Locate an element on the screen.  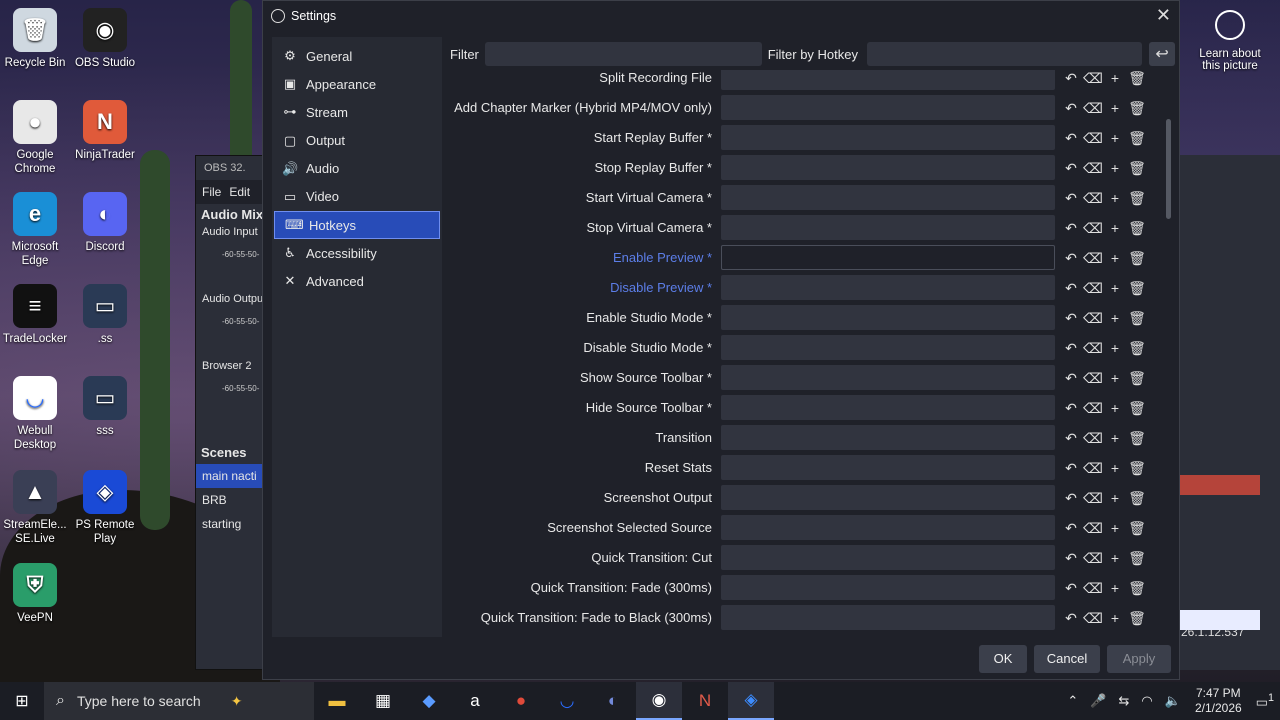
sidebar-item-video: ▭ Video is located at coordinates (357, 197).